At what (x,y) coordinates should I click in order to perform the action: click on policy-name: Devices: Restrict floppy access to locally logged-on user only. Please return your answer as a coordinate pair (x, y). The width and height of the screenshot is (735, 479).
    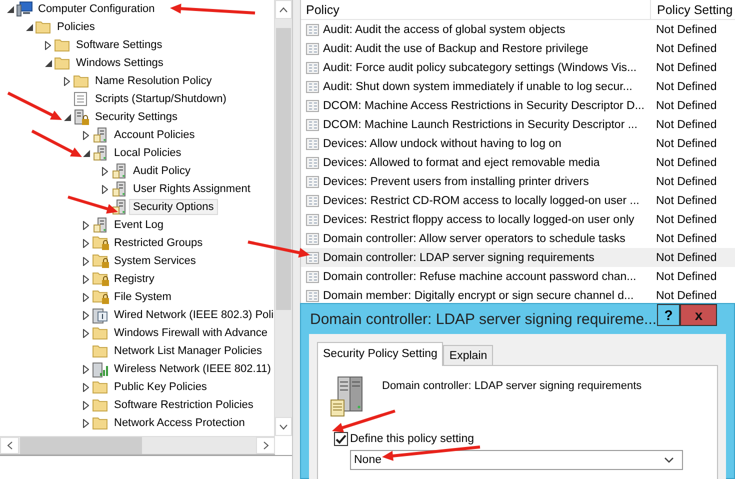
    Looking at the image, I should click on (478, 220).